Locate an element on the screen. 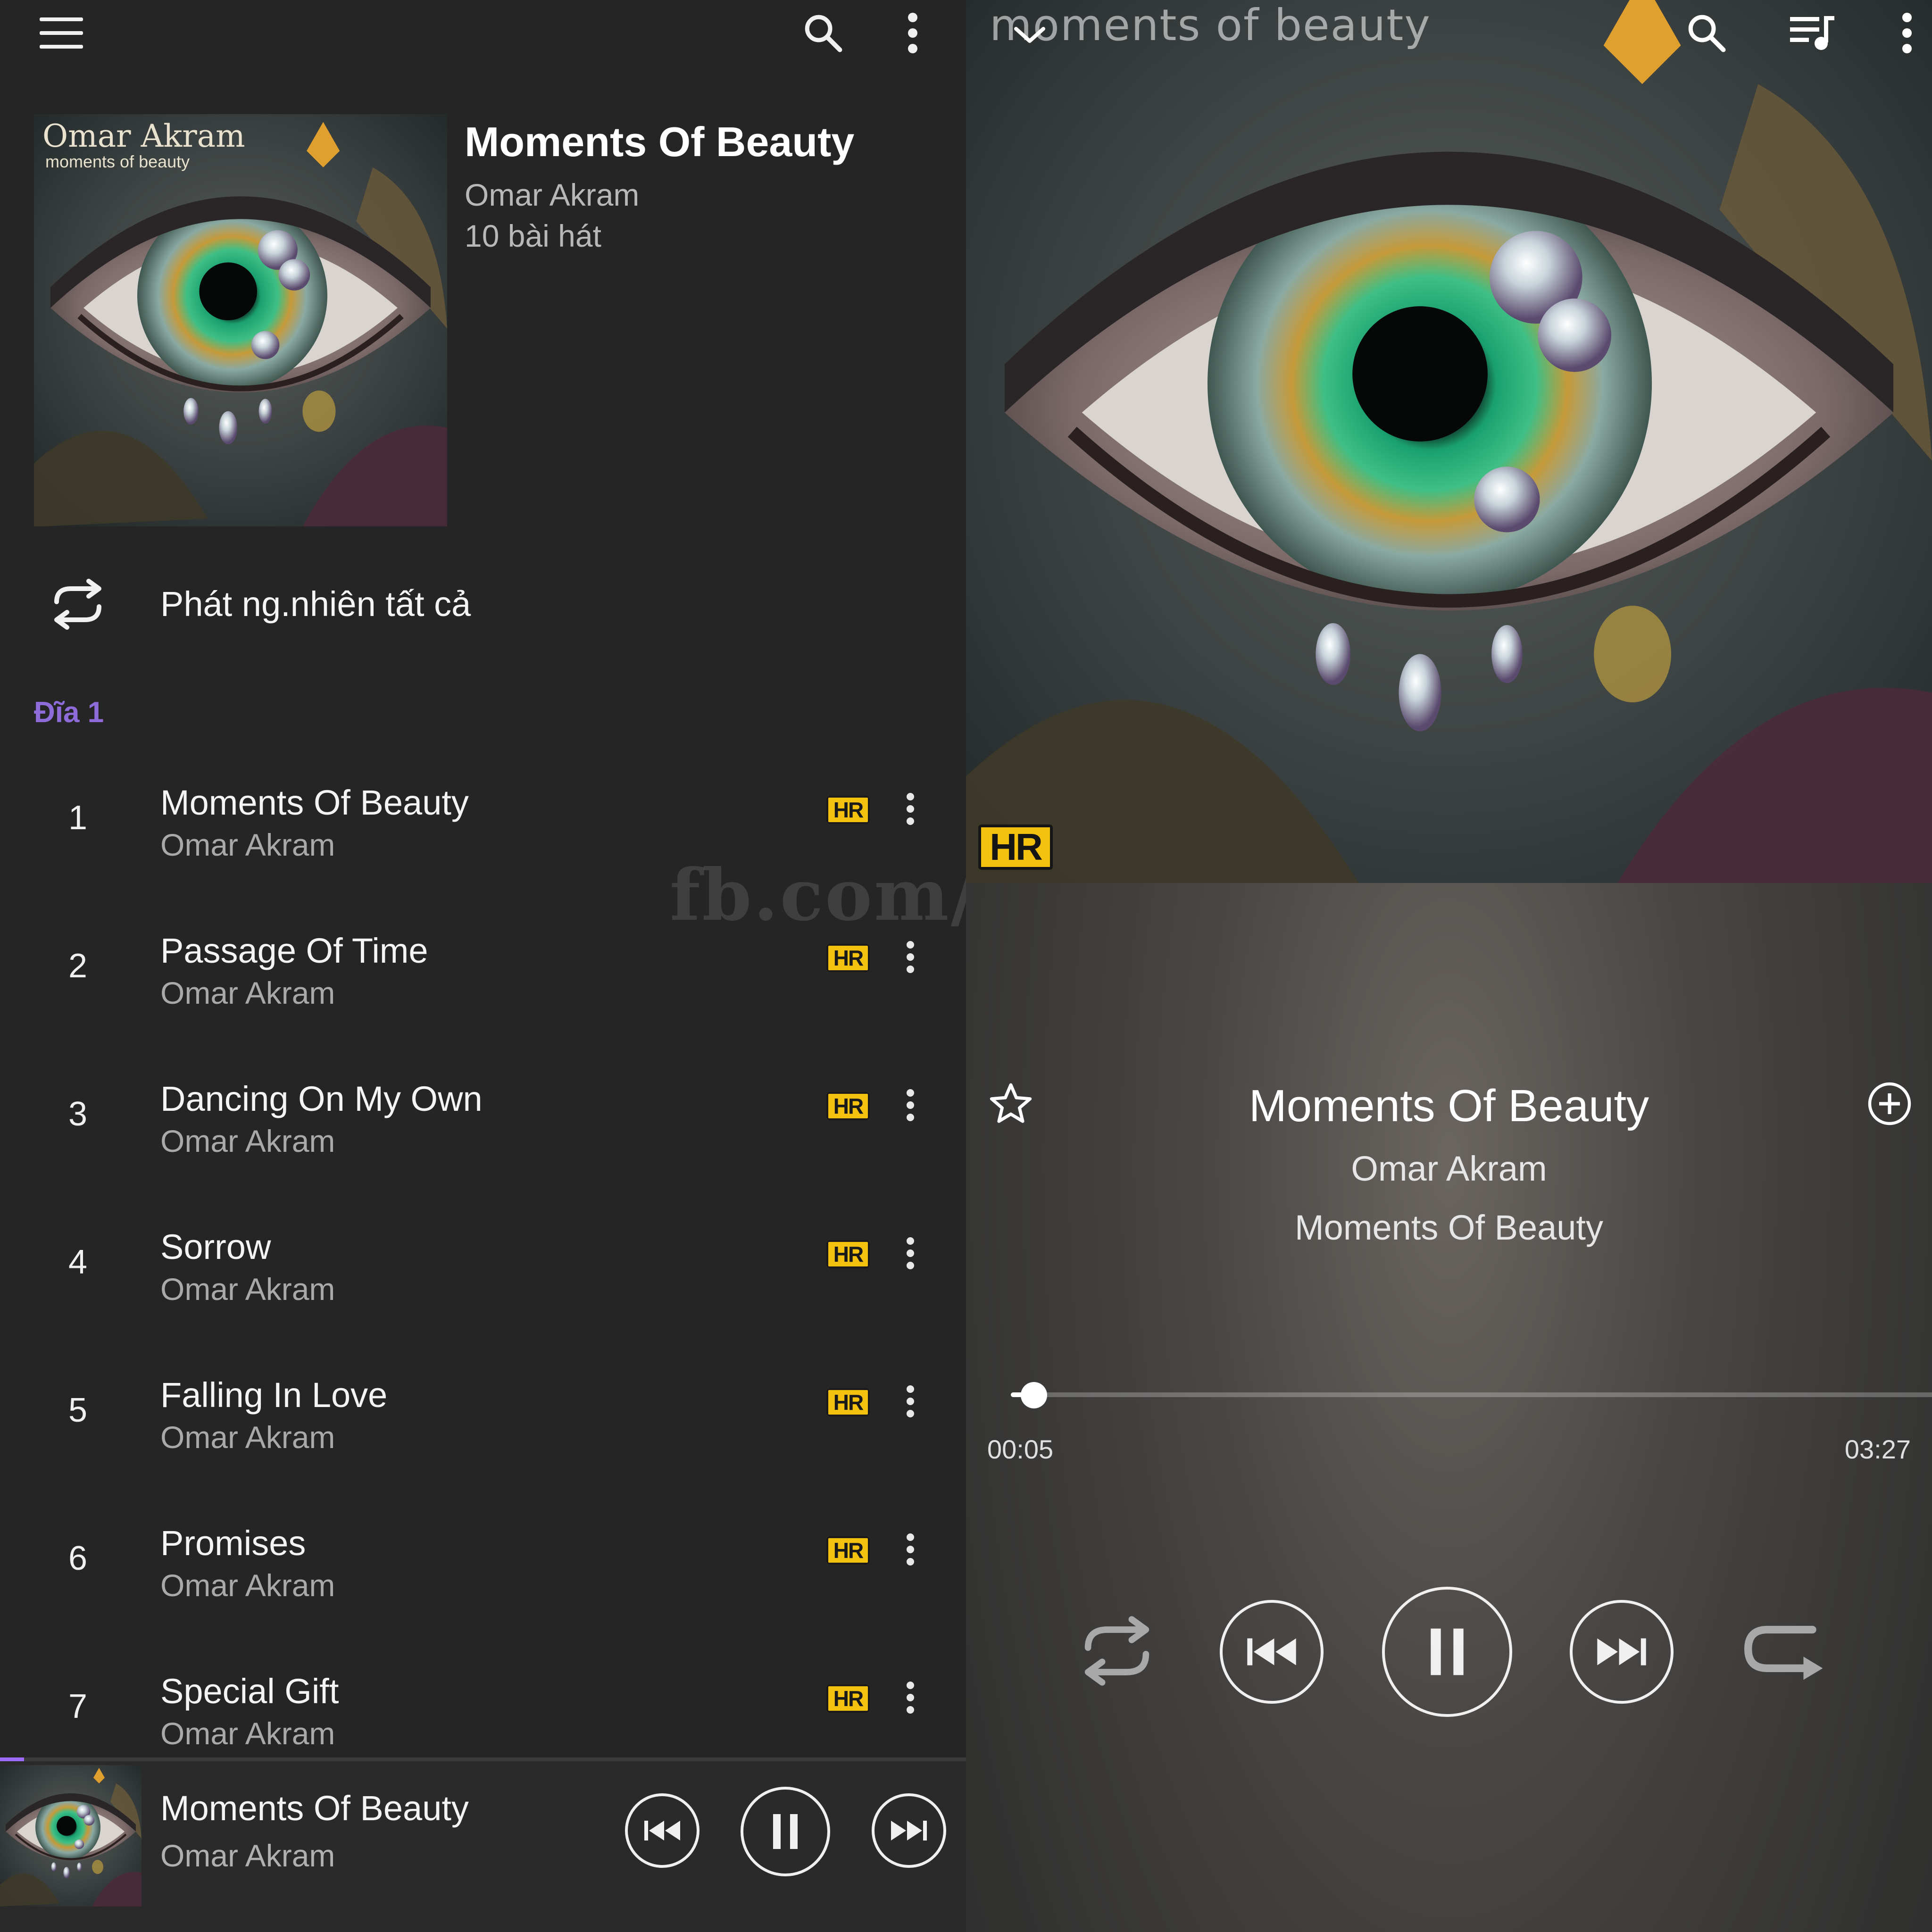  chevron-down-icon is located at coordinates (1030, 35).